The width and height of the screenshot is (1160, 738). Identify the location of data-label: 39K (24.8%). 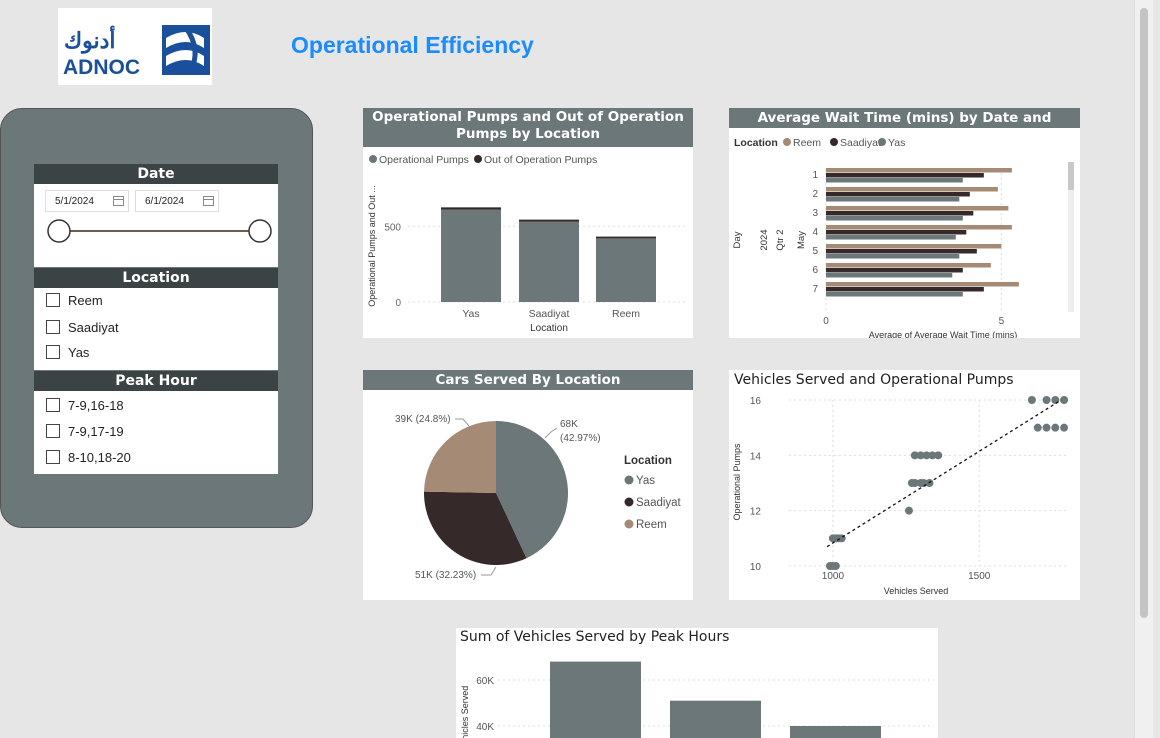
(423, 419).